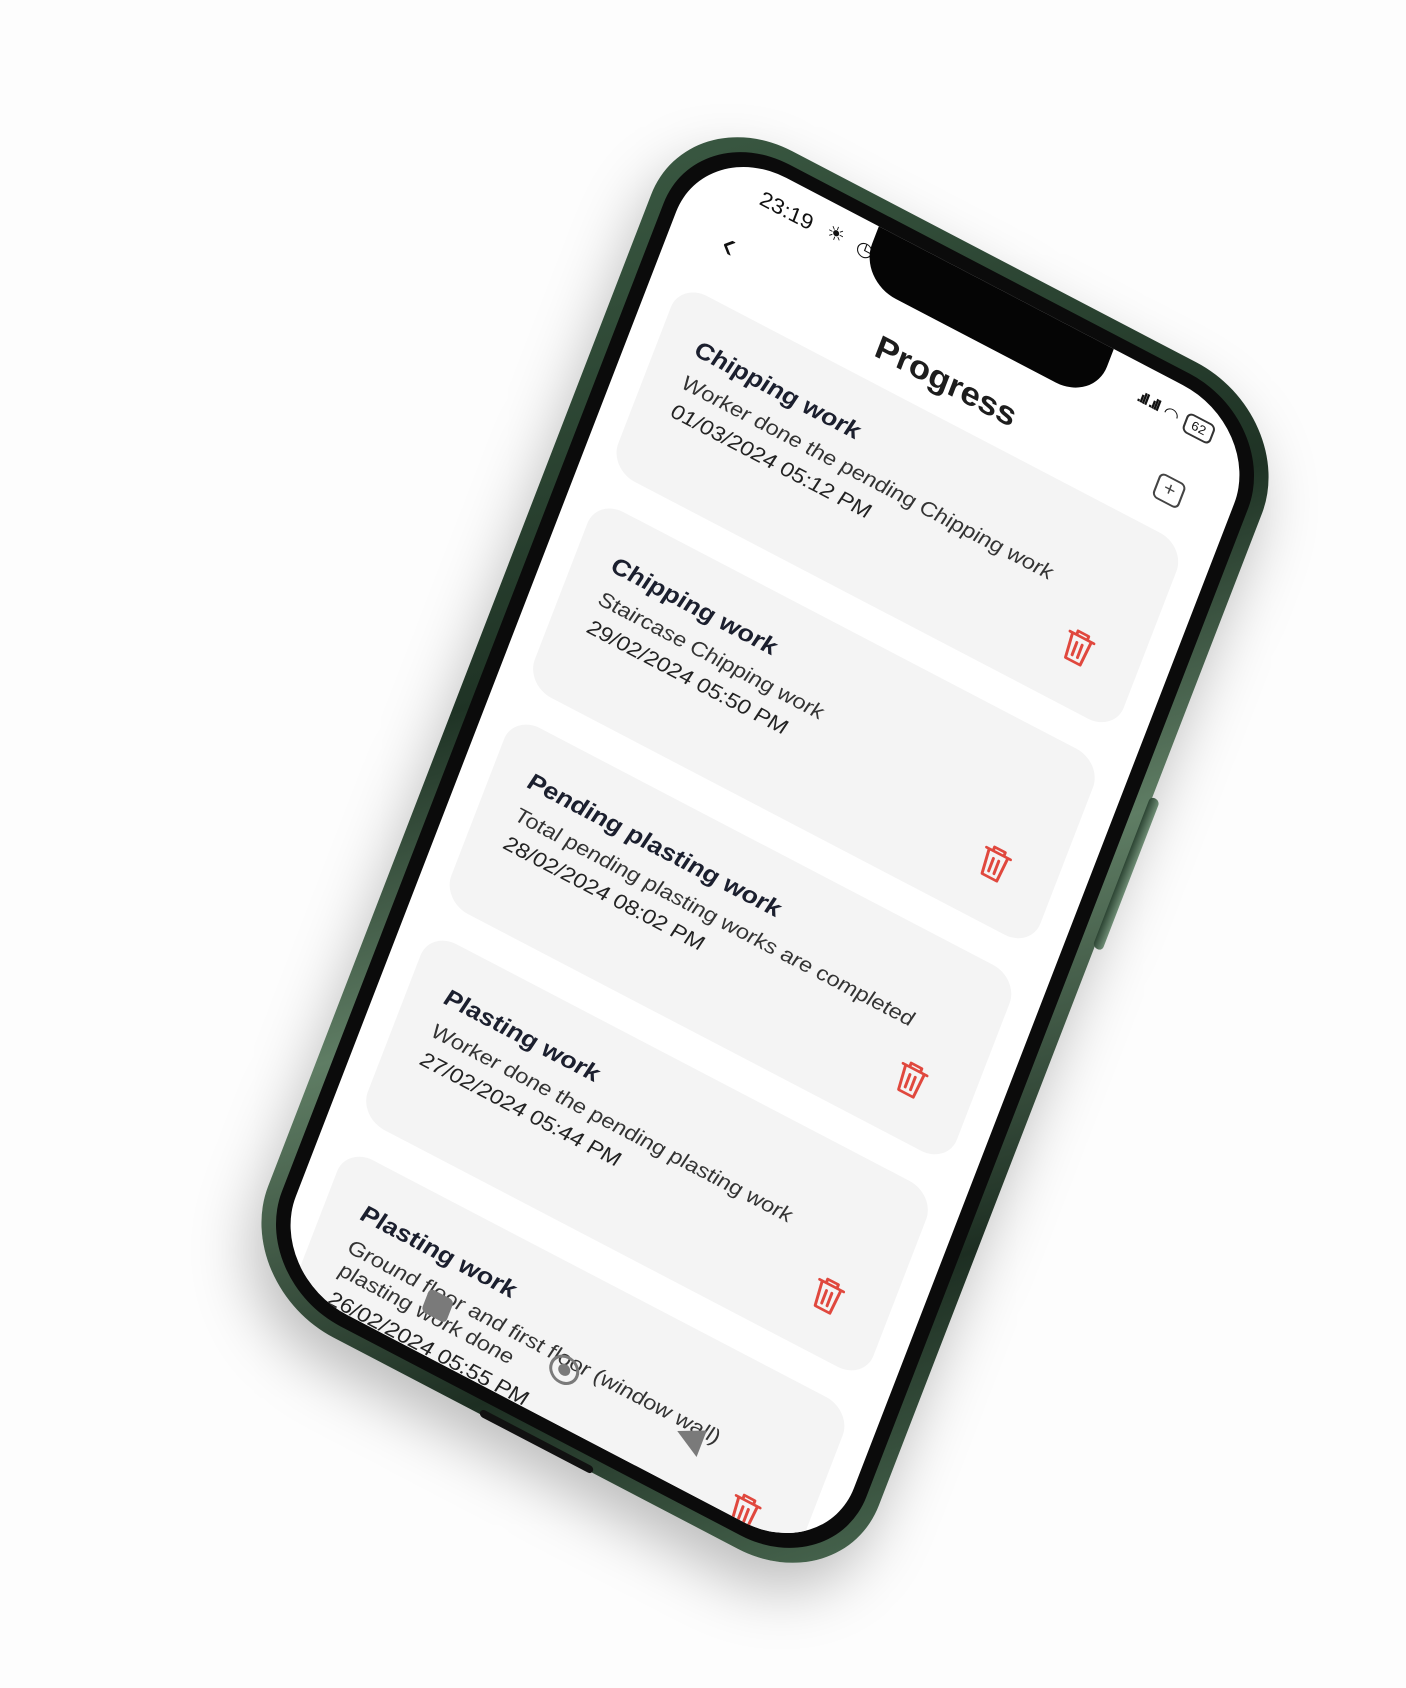 This screenshot has height=1688, width=1406. What do you see at coordinates (437, 1305) in the screenshot?
I see `recents-square-icon` at bounding box center [437, 1305].